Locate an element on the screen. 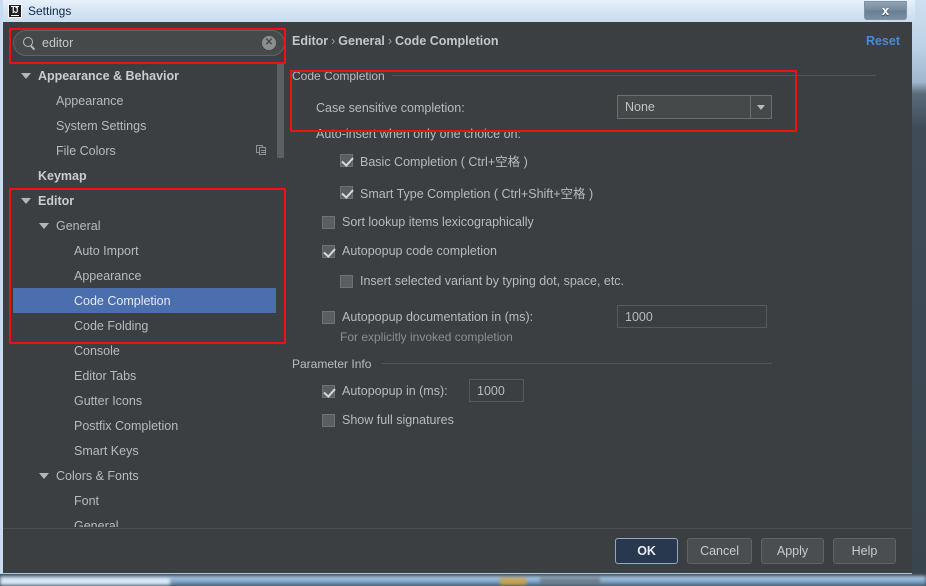 The width and height of the screenshot is (926, 586). checkbox-row-autopopup-code-completion: Autopopup code completion is located at coordinates (409, 251).